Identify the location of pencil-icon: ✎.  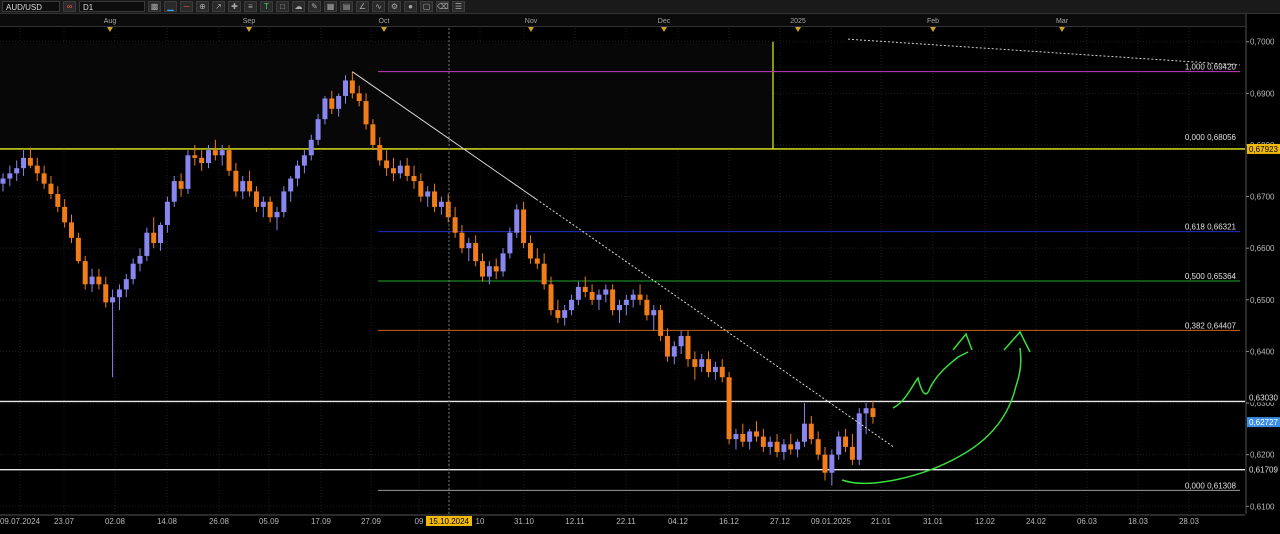
(314, 6).